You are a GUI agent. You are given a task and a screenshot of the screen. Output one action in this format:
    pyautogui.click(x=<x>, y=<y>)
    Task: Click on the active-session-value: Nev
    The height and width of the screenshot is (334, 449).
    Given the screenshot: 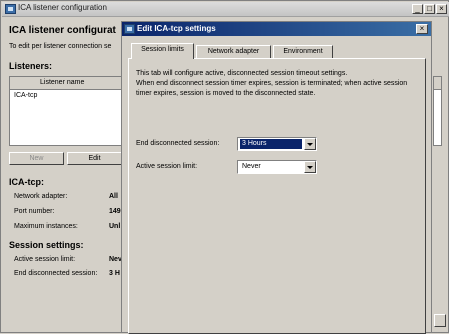 What is the action you would take?
    pyautogui.click(x=115, y=259)
    